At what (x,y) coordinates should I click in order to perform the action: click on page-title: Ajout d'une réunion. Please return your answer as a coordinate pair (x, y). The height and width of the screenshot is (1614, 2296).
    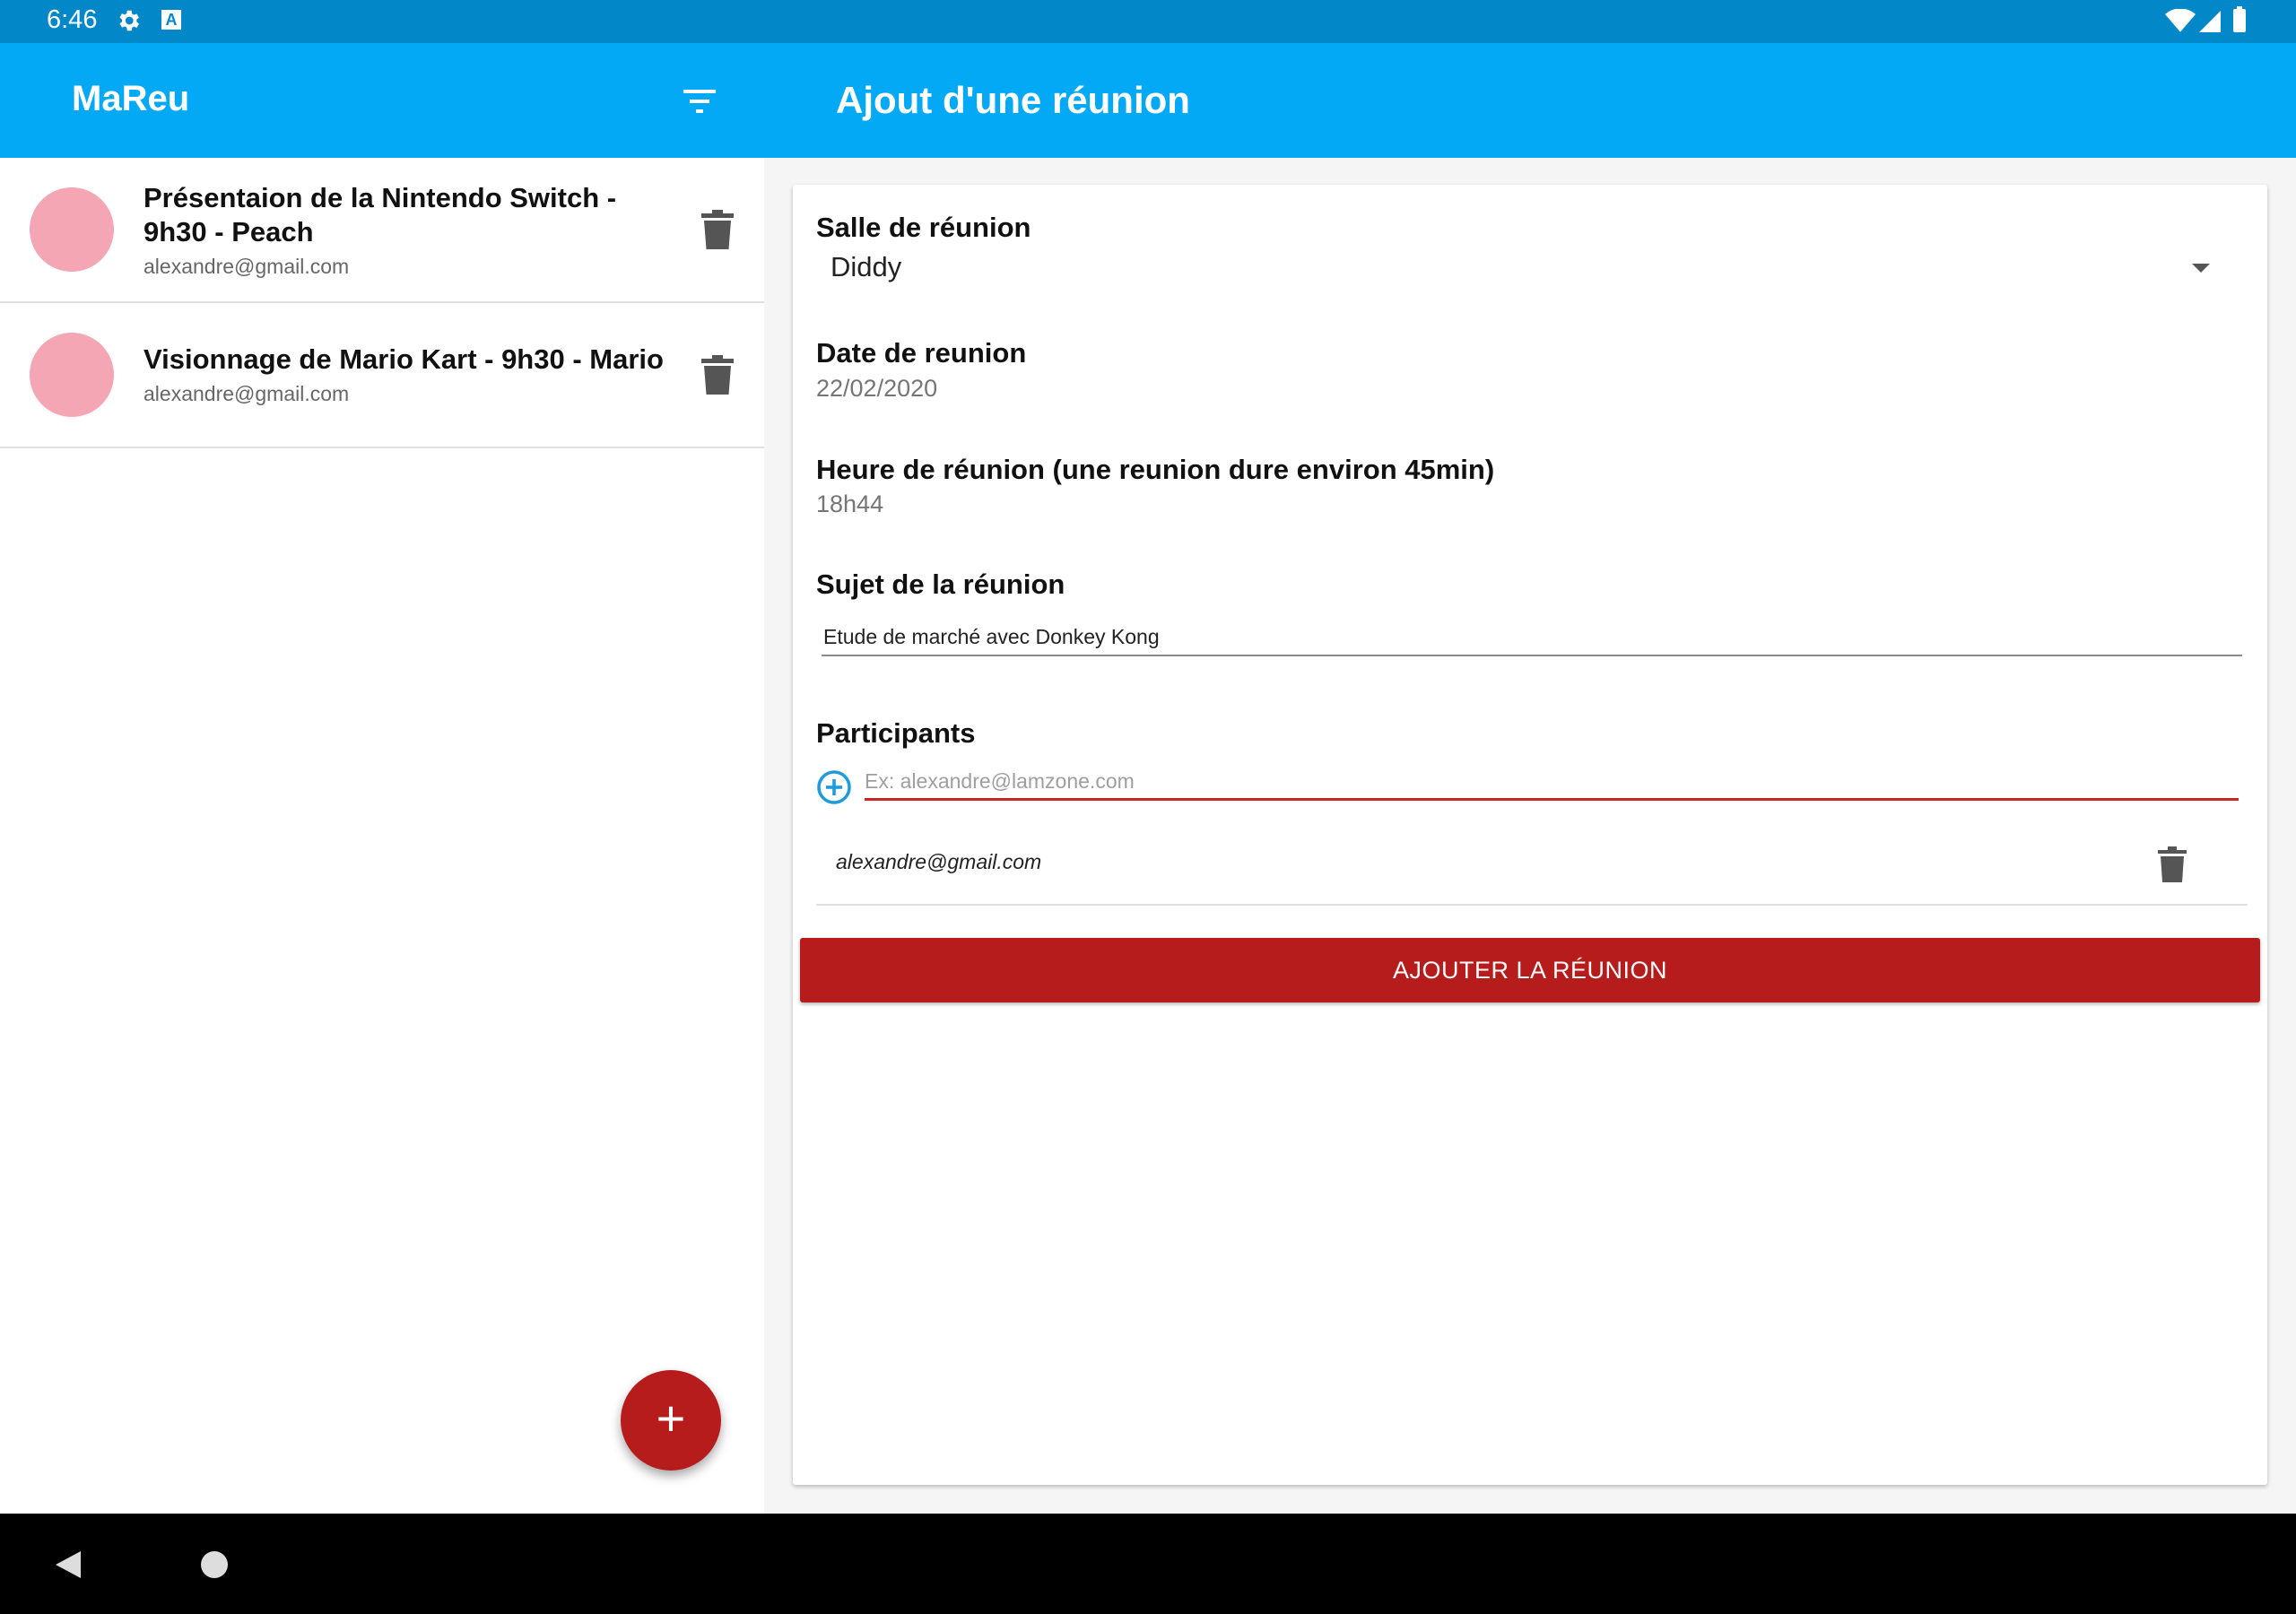
    Looking at the image, I should click on (1013, 100).